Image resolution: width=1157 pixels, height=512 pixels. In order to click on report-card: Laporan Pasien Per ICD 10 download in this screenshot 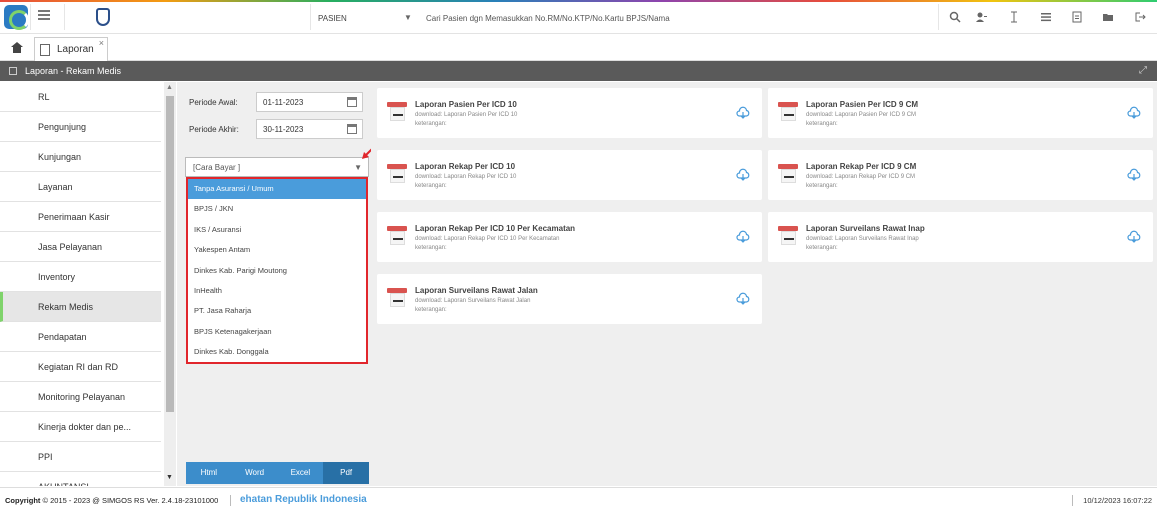, I will do `click(569, 113)`.